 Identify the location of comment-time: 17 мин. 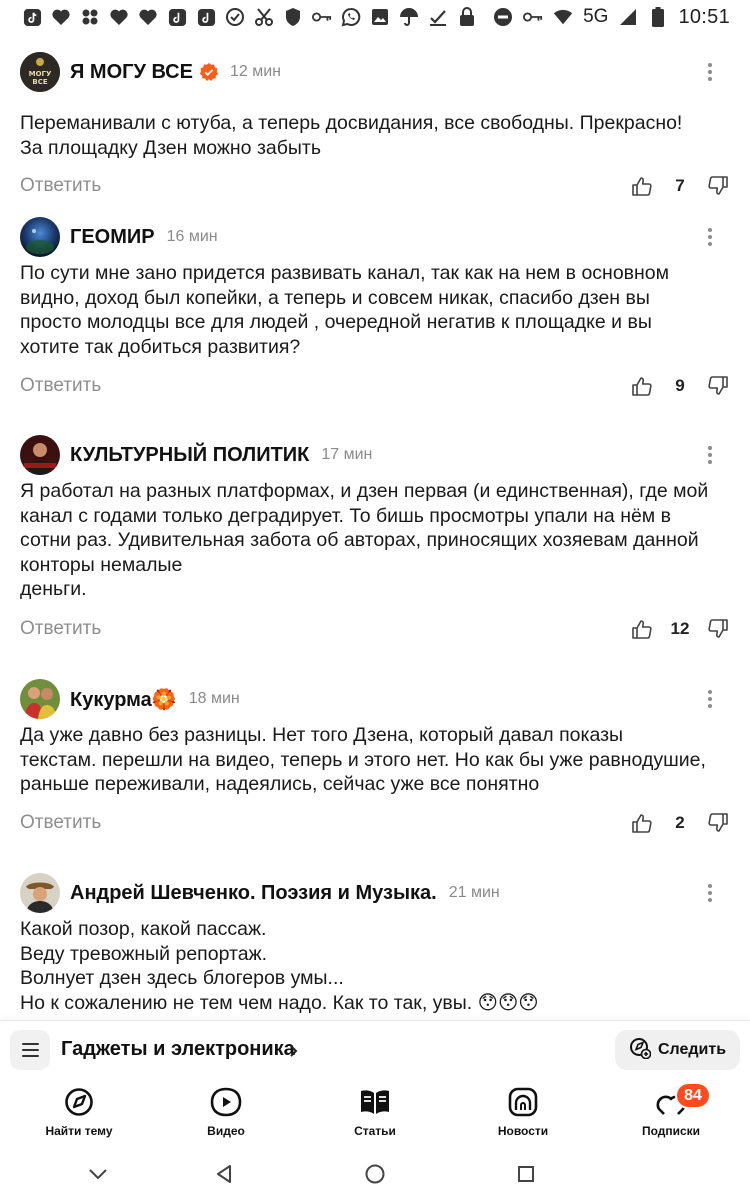
(347, 454).